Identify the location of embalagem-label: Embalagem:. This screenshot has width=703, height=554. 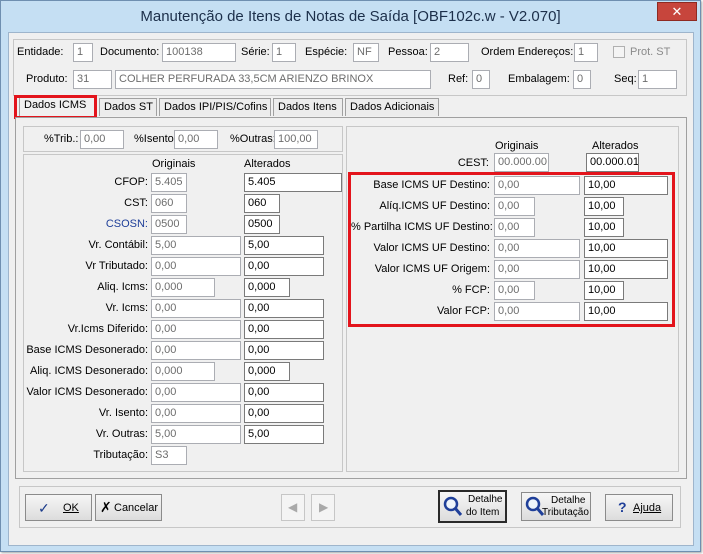
(539, 79).